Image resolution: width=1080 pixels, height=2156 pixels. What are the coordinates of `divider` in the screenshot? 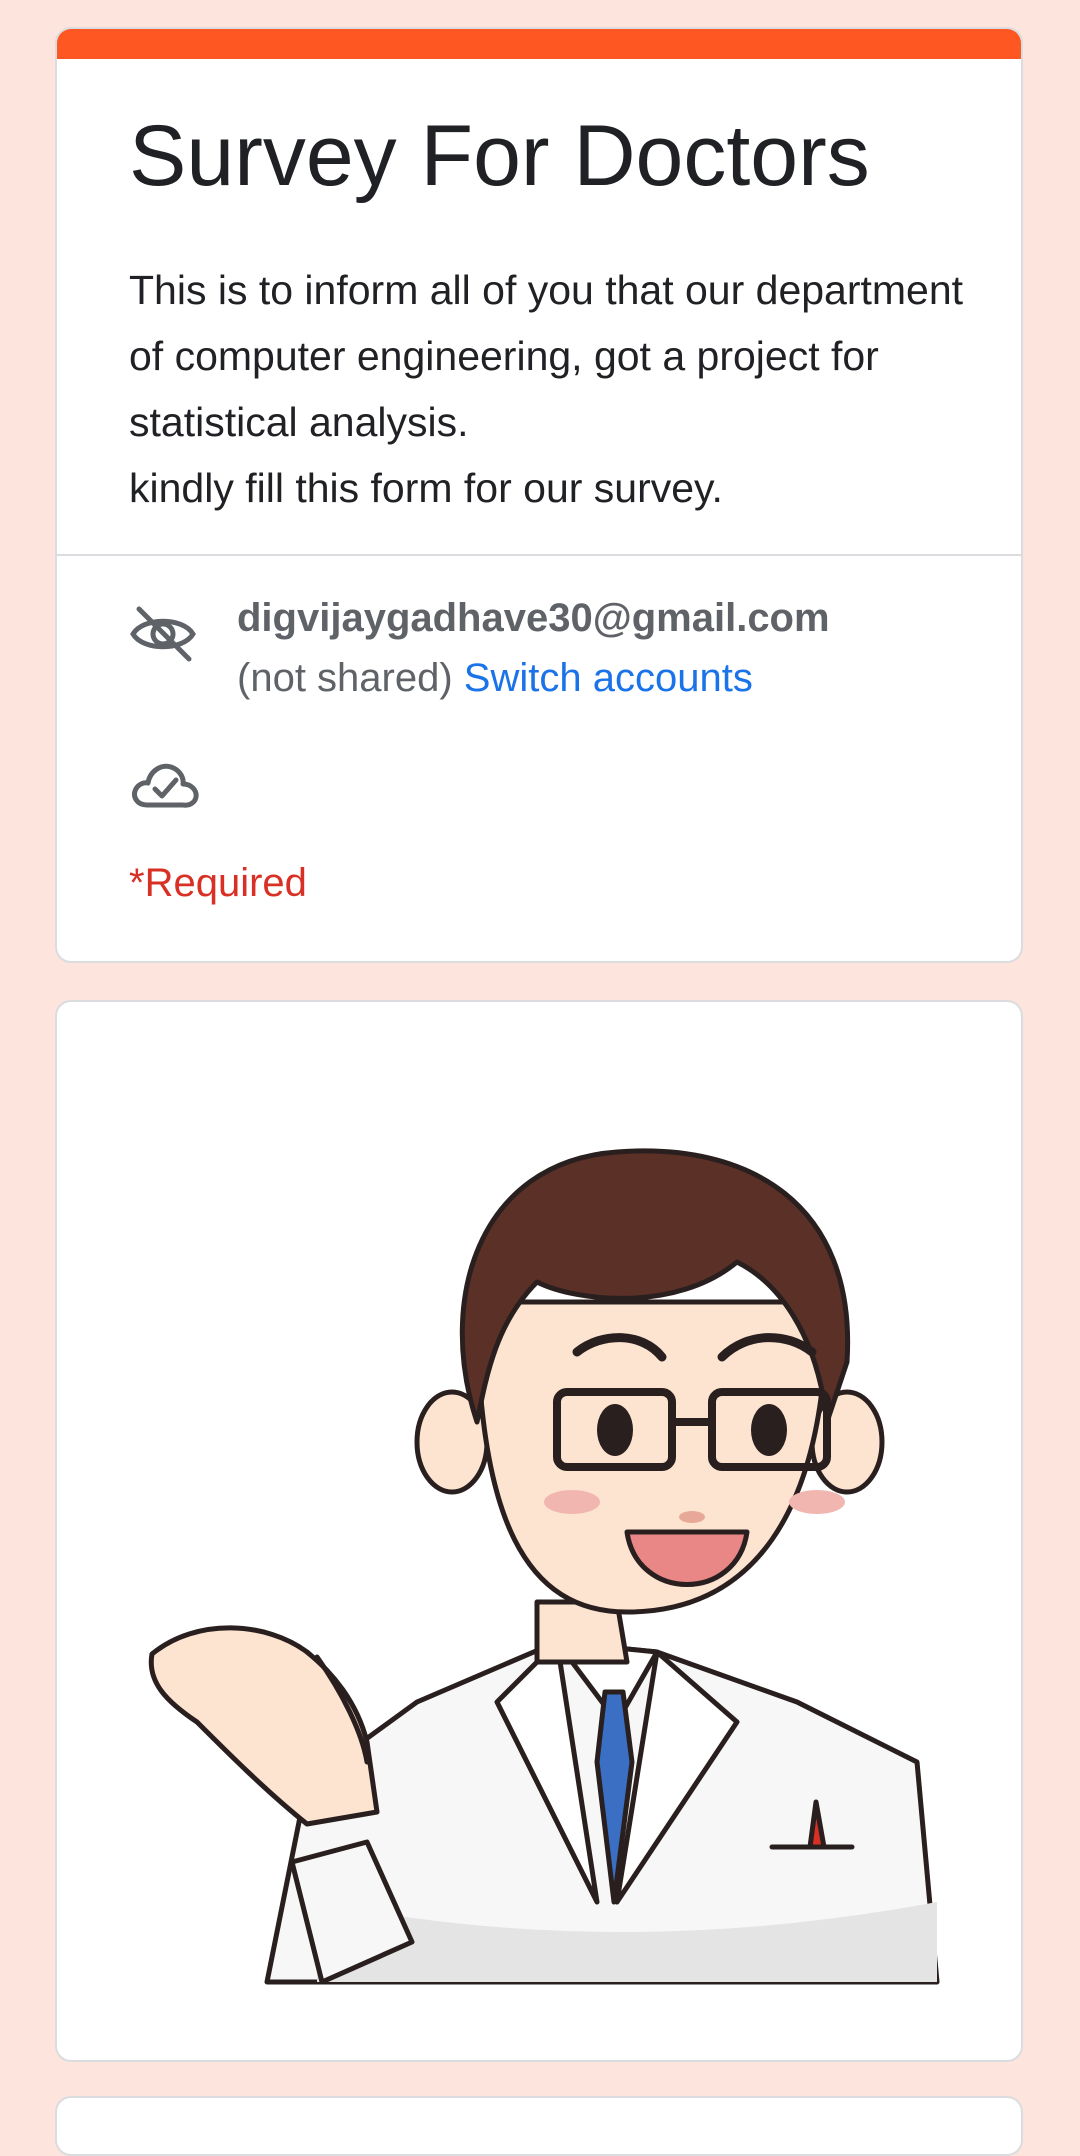 It's located at (539, 555).